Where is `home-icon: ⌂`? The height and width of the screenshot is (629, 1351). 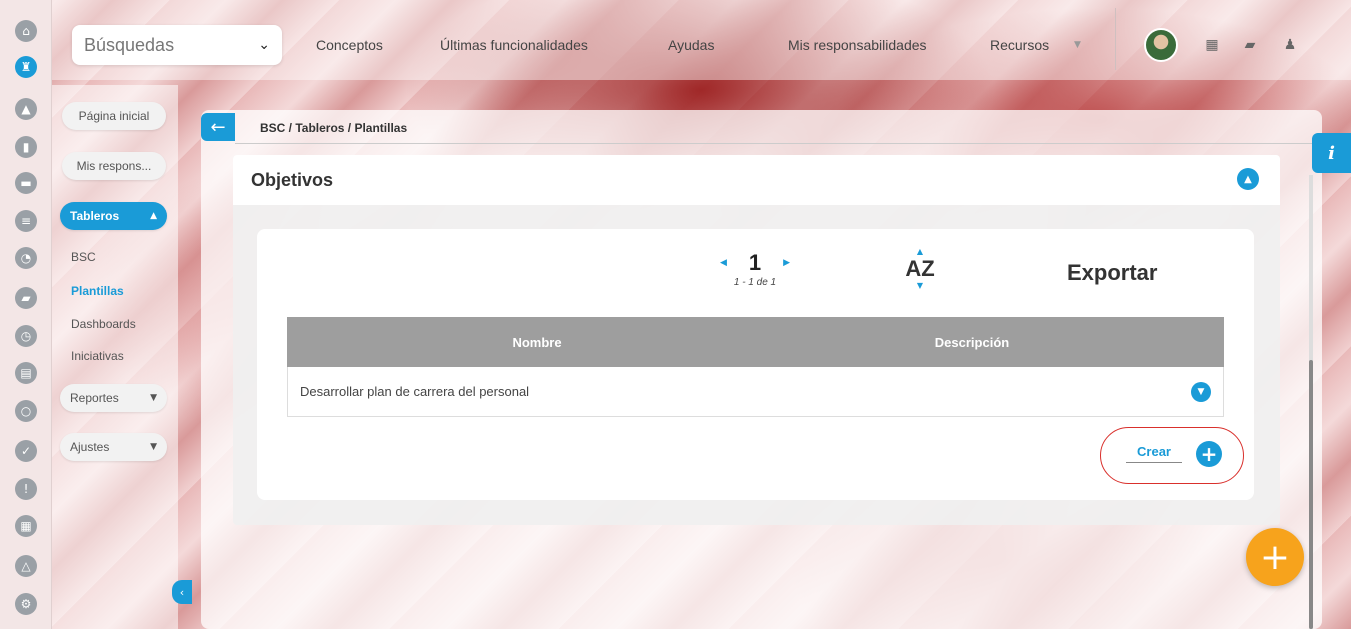
home-icon: ⌂ is located at coordinates (26, 31).